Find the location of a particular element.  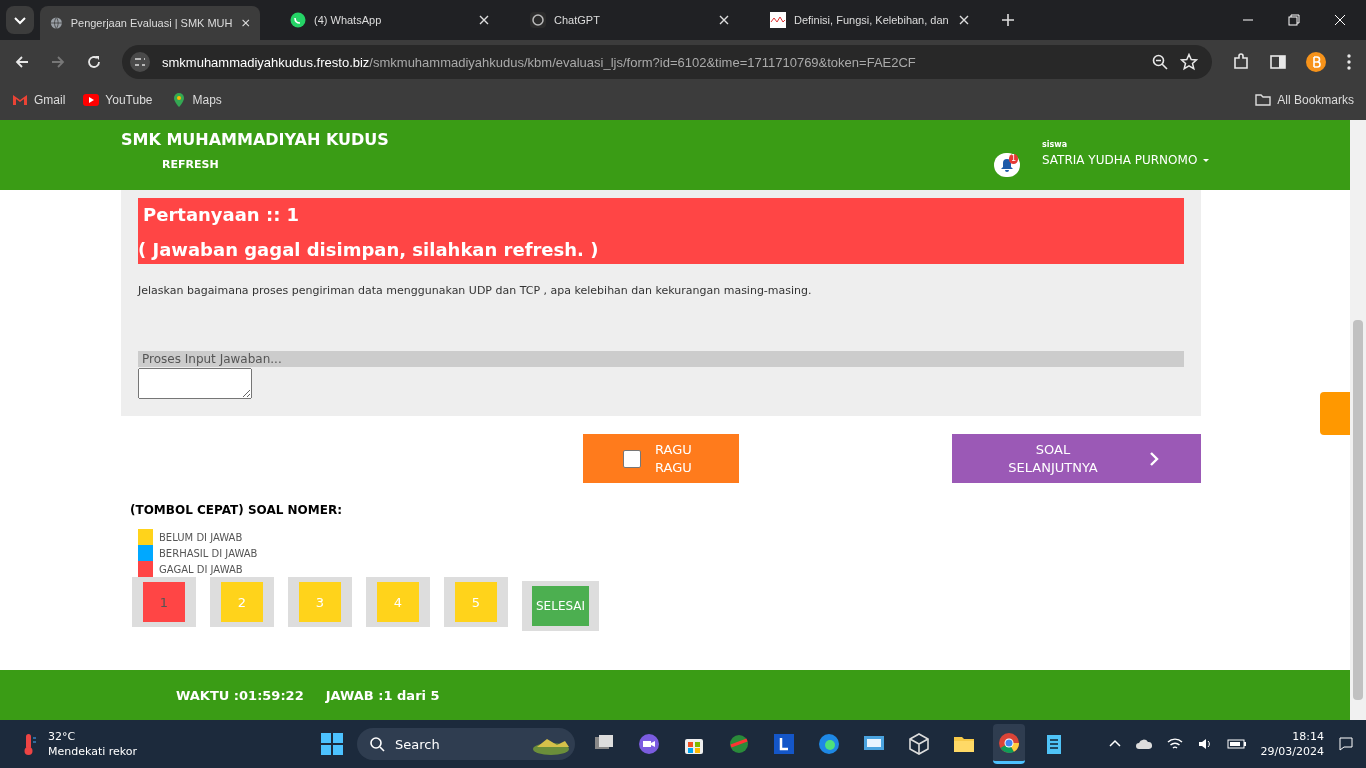

coin-icon is located at coordinates (1316, 62).